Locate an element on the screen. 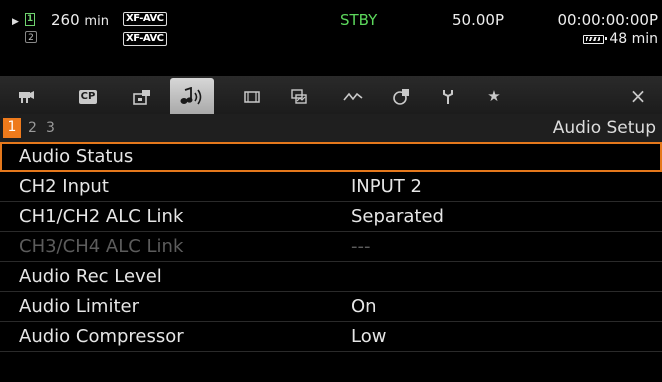 This screenshot has height=382, width=662. tab-wrench is located at coordinates (448, 96).